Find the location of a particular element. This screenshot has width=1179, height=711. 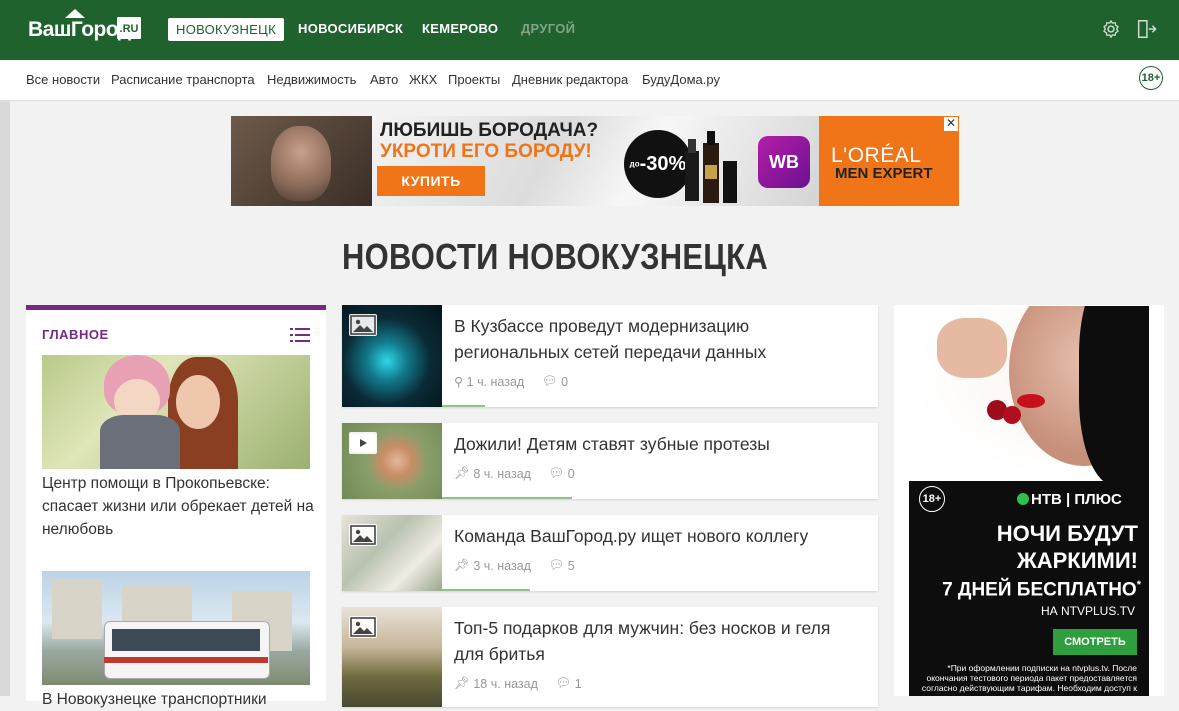

news-time: 3 ч. назад is located at coordinates (502, 565).